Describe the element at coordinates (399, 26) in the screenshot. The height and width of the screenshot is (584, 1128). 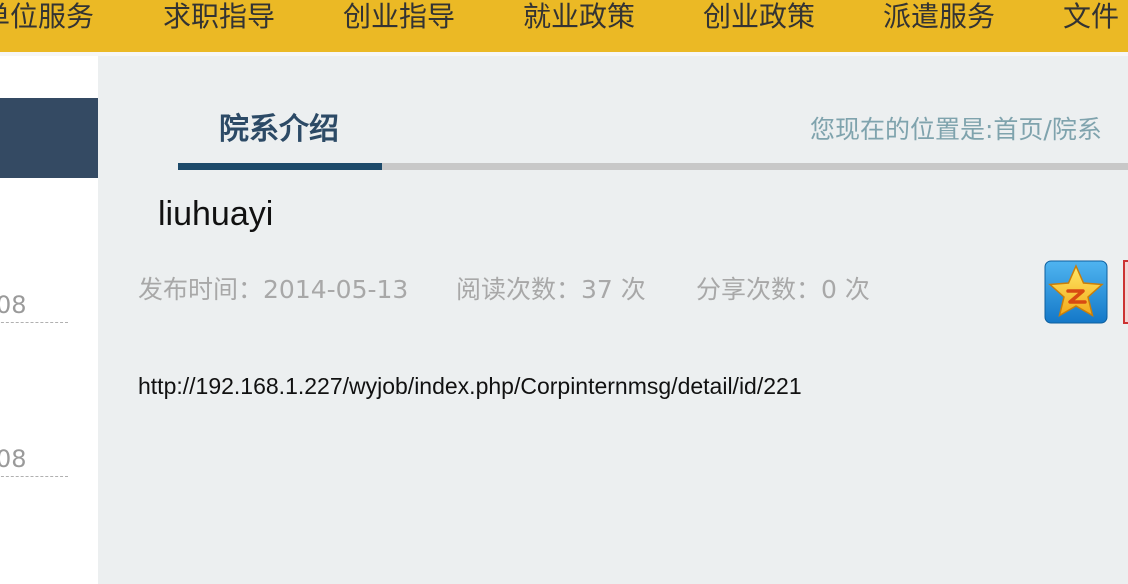
I see `nav-item-startup-guidance: 创业指导` at that location.